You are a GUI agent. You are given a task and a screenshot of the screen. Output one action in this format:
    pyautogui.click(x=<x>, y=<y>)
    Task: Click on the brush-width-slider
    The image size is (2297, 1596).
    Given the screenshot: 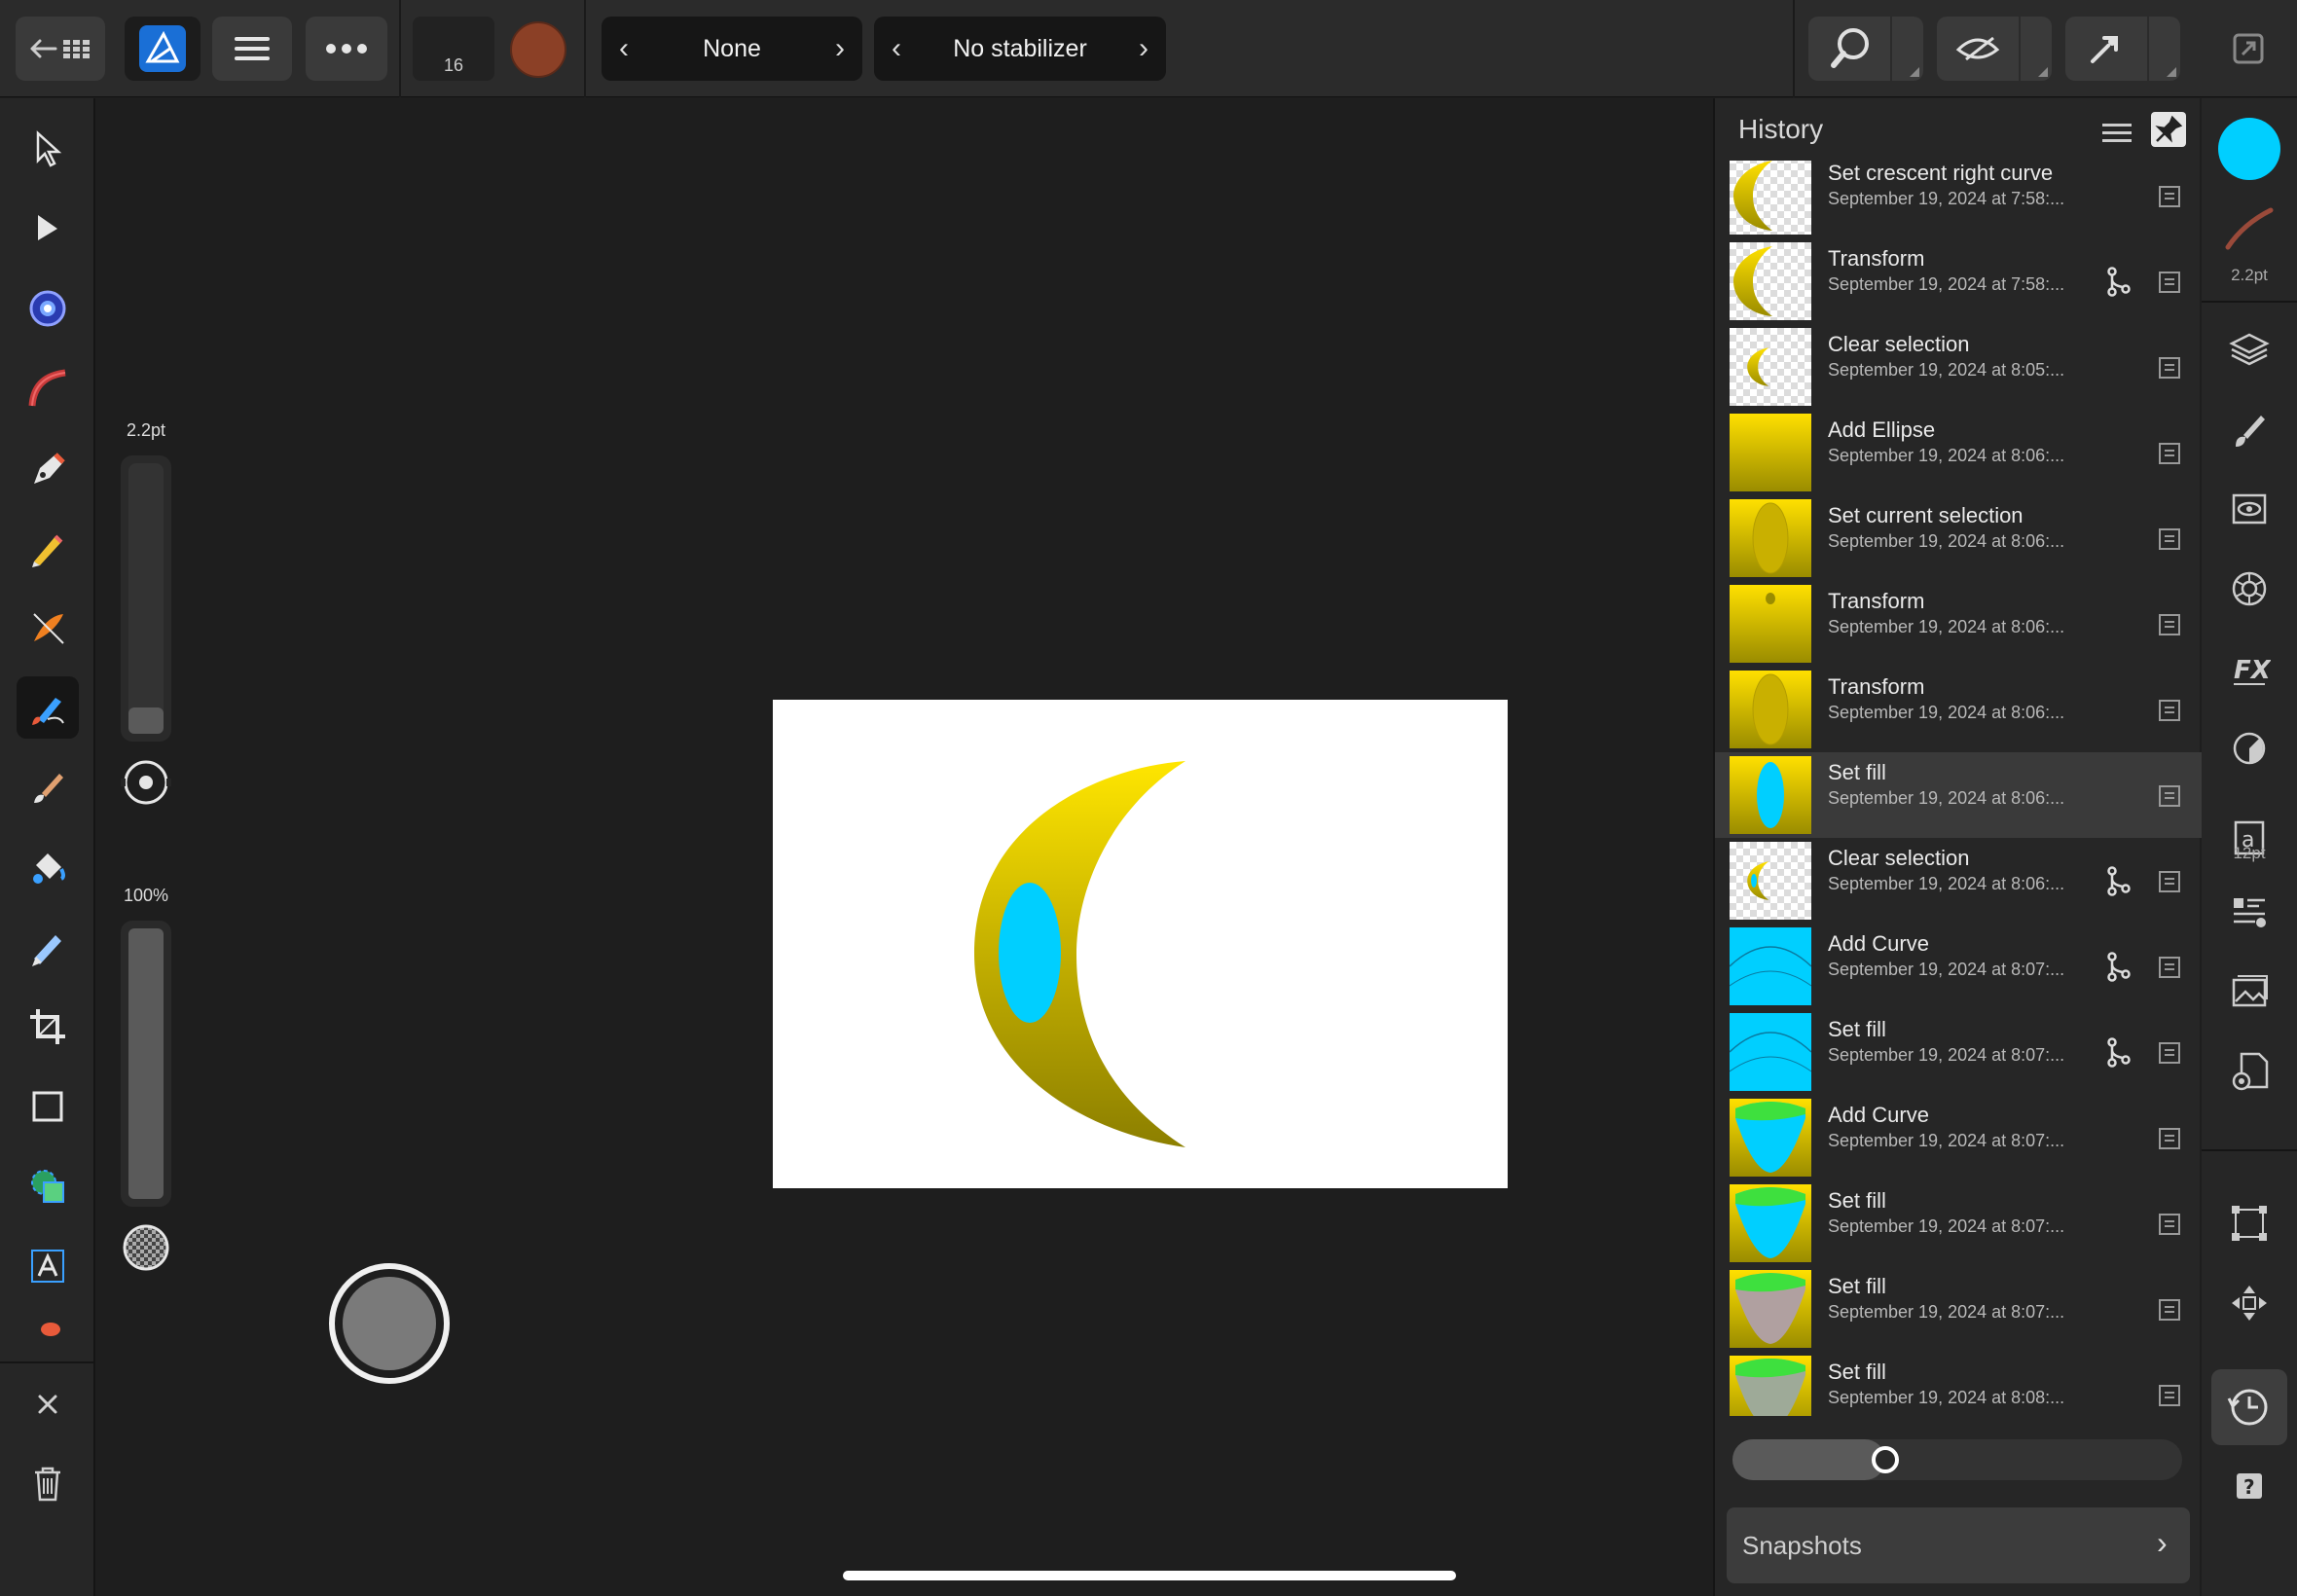 What is the action you would take?
    pyautogui.click(x=146, y=598)
    